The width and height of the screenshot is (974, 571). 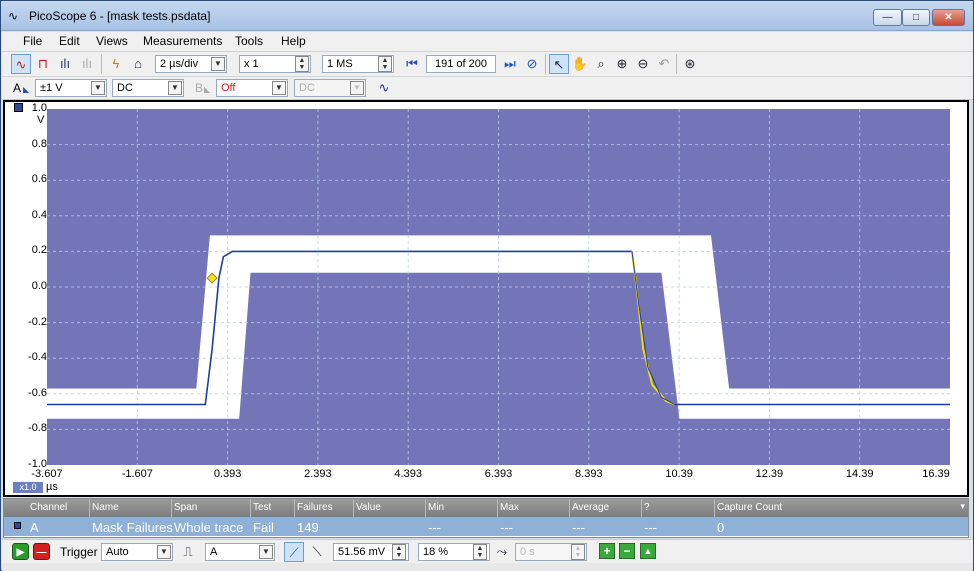 What do you see at coordinates (32, 41) in the screenshot?
I see `menu-file: File` at bounding box center [32, 41].